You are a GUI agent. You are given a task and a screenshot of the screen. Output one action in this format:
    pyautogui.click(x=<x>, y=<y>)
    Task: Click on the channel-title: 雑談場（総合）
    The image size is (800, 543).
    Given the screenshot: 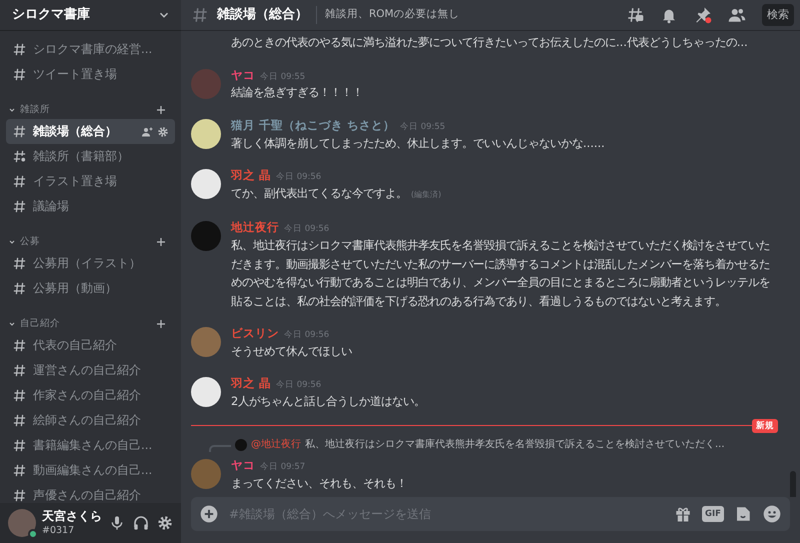 What is the action you would take?
    pyautogui.click(x=262, y=15)
    